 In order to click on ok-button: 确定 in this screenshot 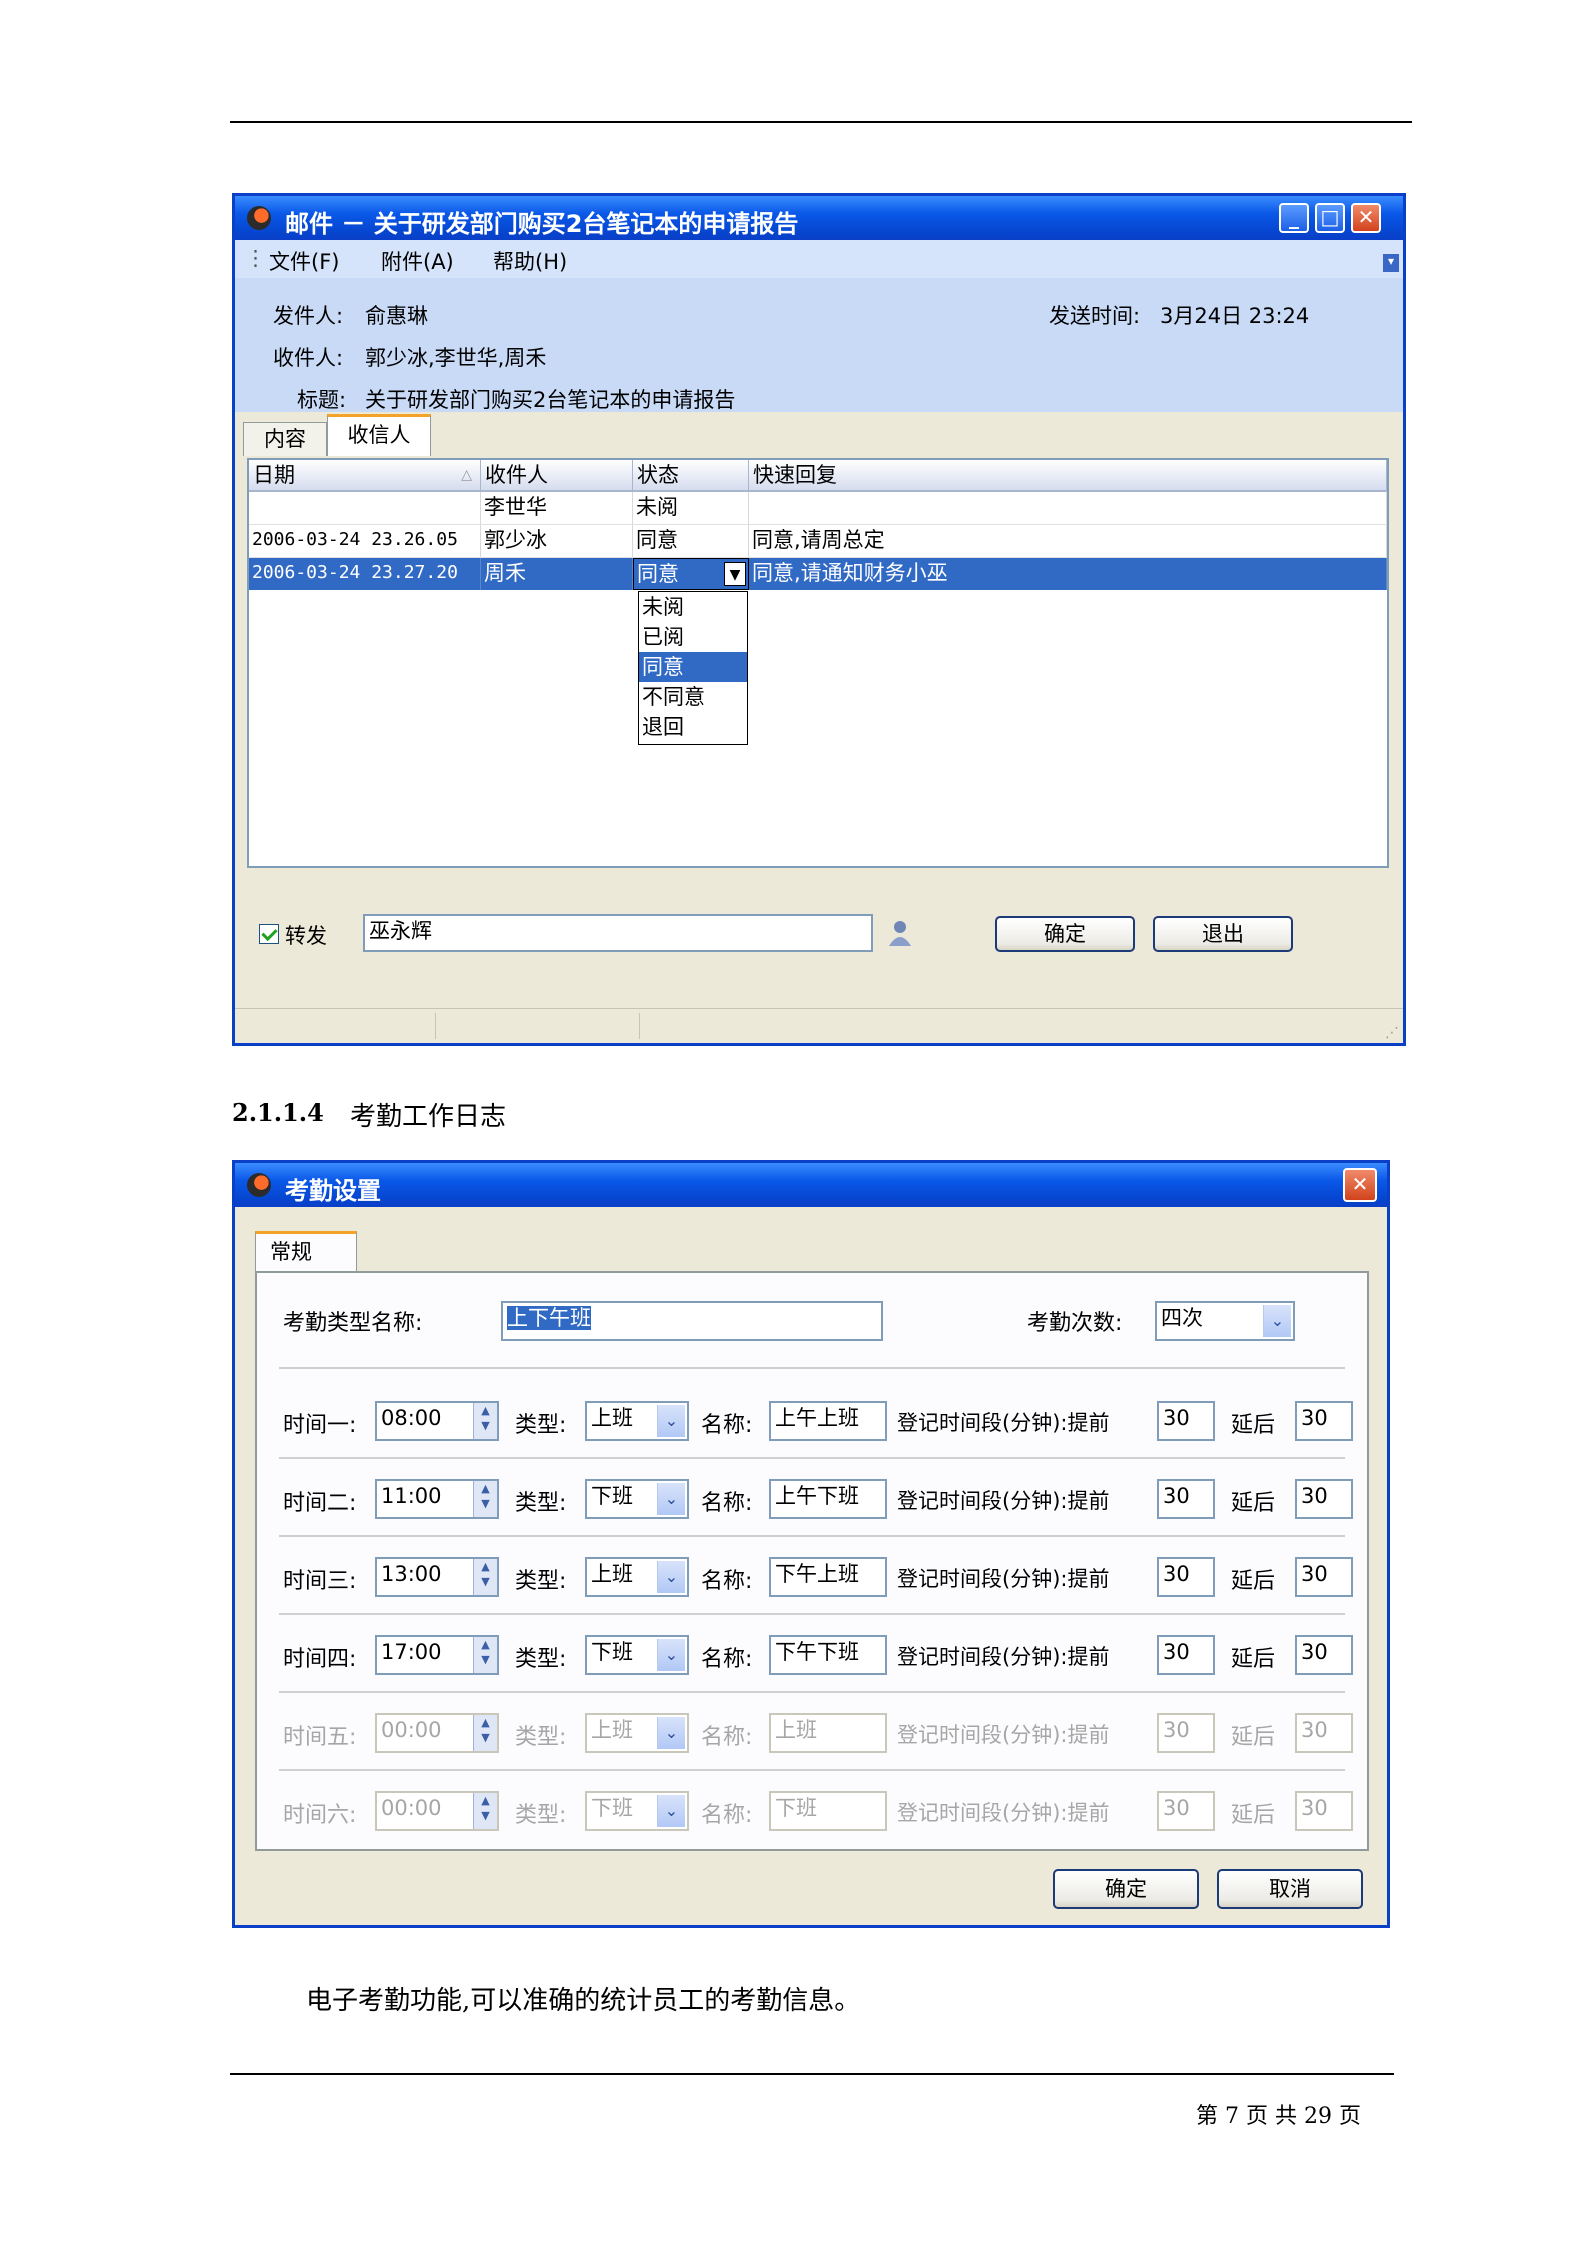, I will do `click(1065, 934)`.